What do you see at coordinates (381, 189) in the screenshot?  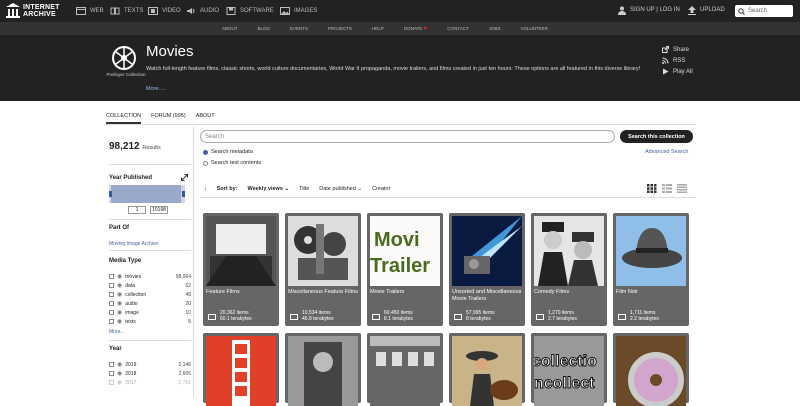 I see `sort-creator: Creator` at bounding box center [381, 189].